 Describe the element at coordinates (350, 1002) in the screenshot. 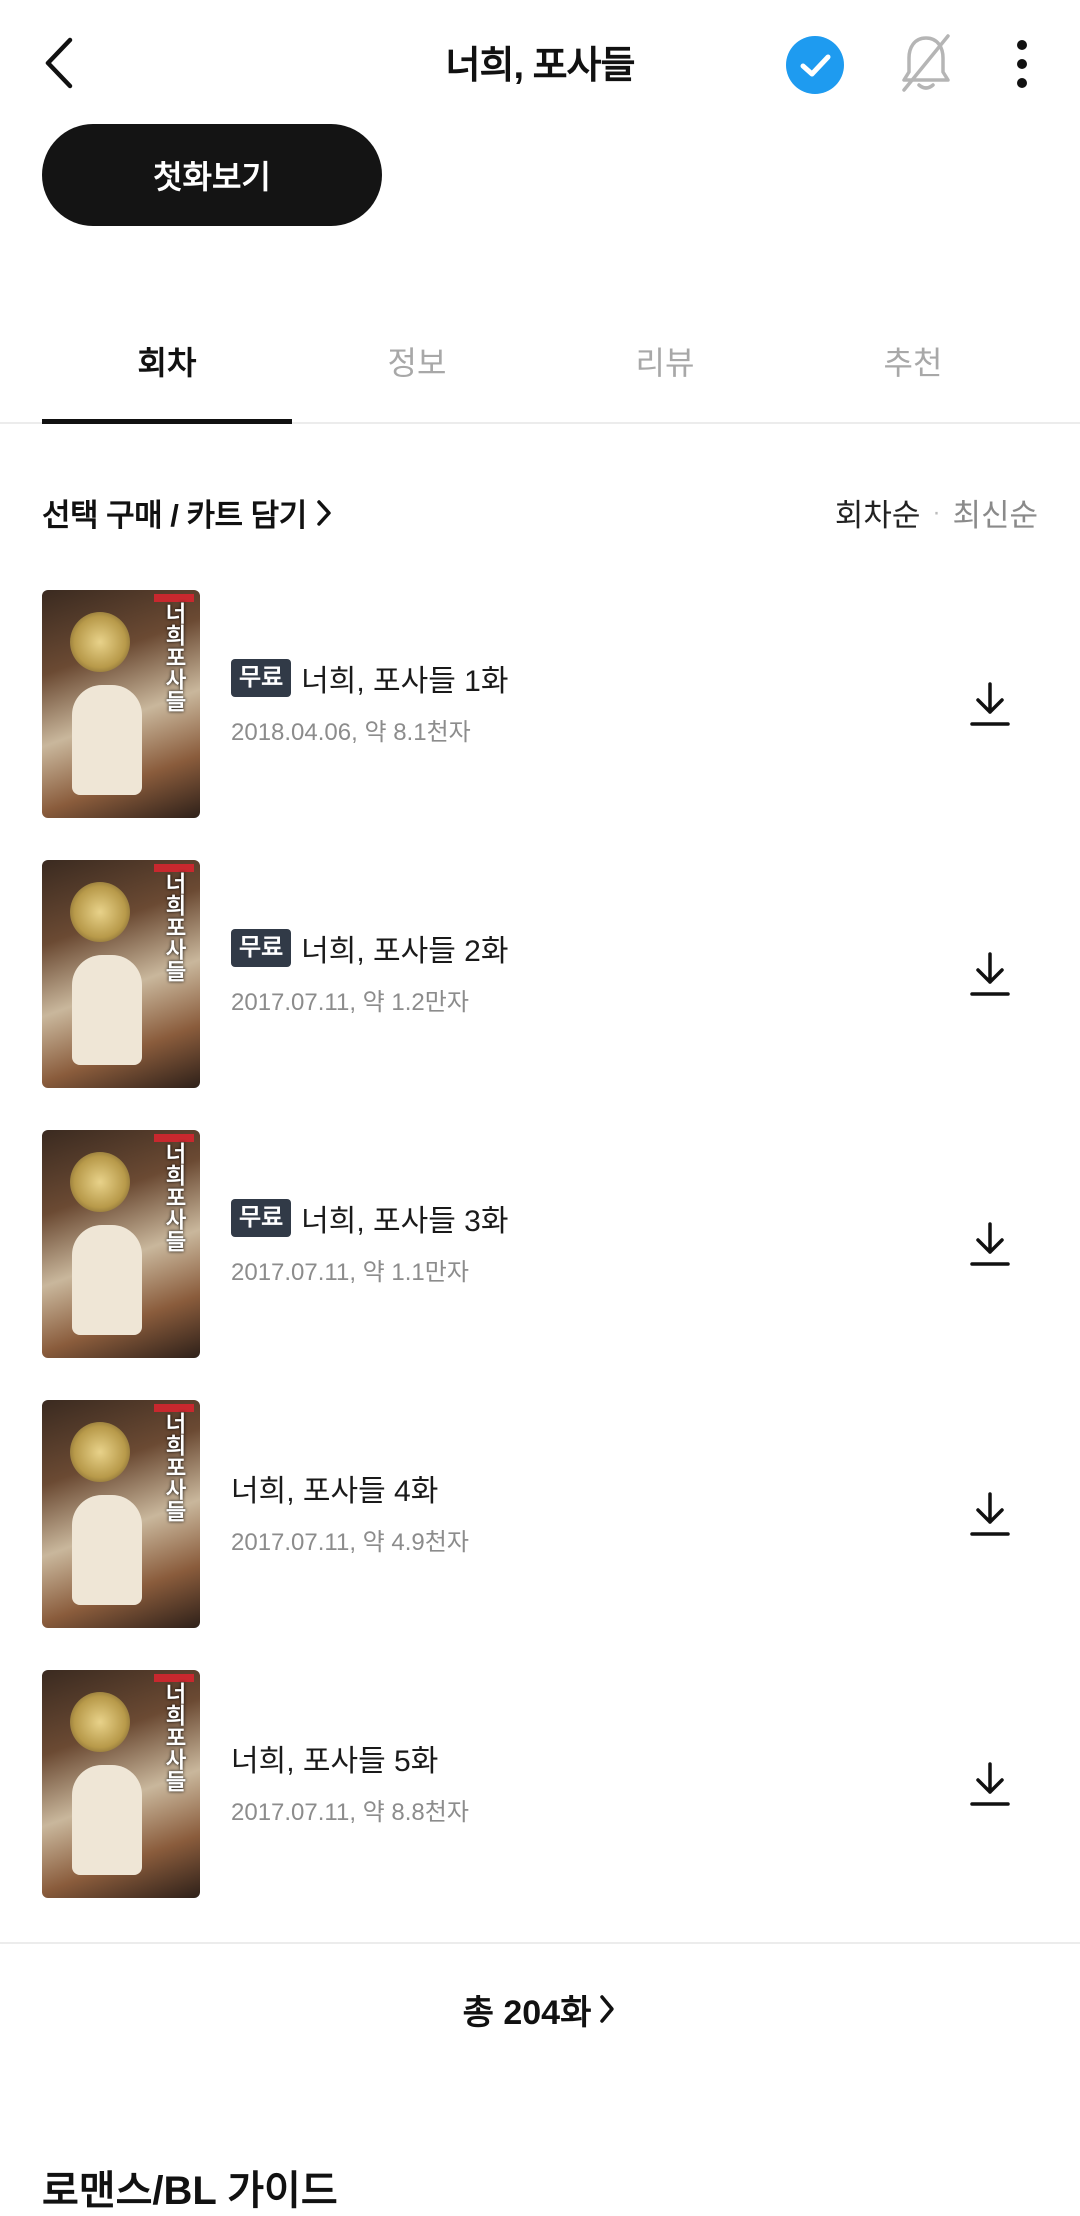

I see `episode-meta: 2017.07.11, 약 1.2만자` at that location.